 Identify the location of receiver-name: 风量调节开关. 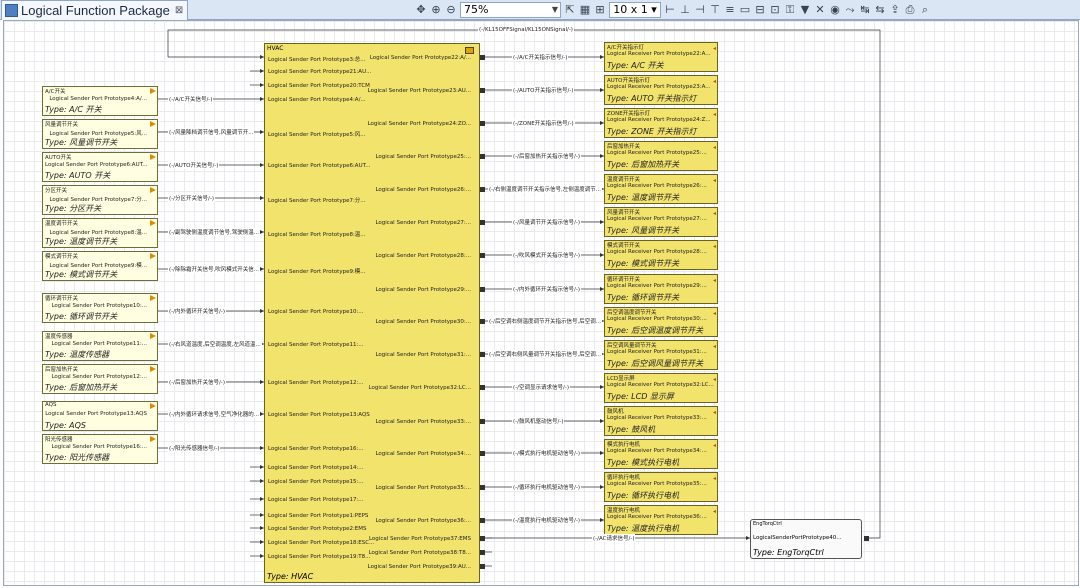
(623, 212).